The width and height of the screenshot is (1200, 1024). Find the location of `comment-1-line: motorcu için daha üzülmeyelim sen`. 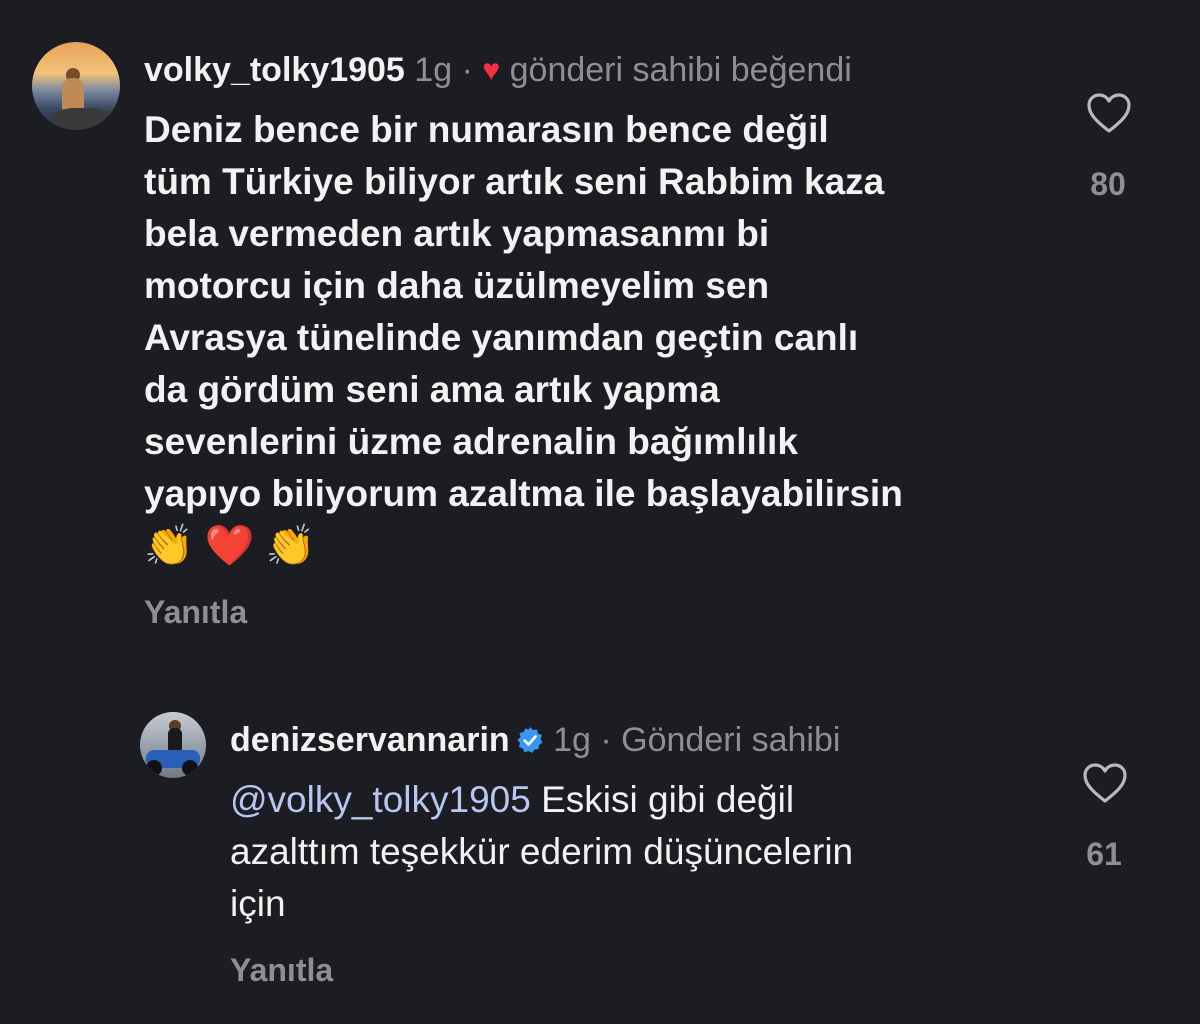

comment-1-line: motorcu için daha üzülmeyelim sen is located at coordinates (457, 285).